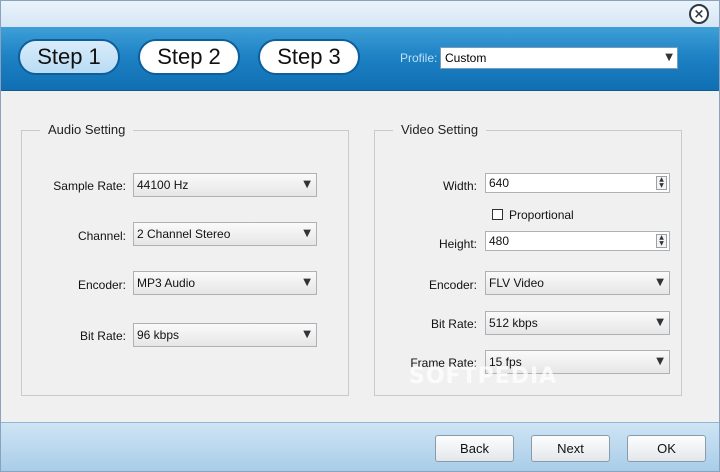 This screenshot has width=720, height=472. I want to click on sample-rate-value: 44100 Hz, so click(163, 185).